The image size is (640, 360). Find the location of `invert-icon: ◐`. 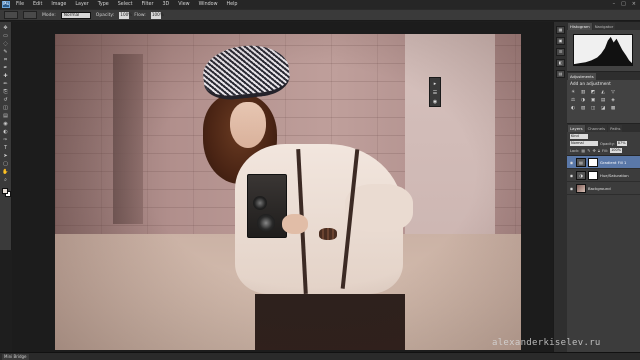

invert-icon: ◐ is located at coordinates (573, 108).